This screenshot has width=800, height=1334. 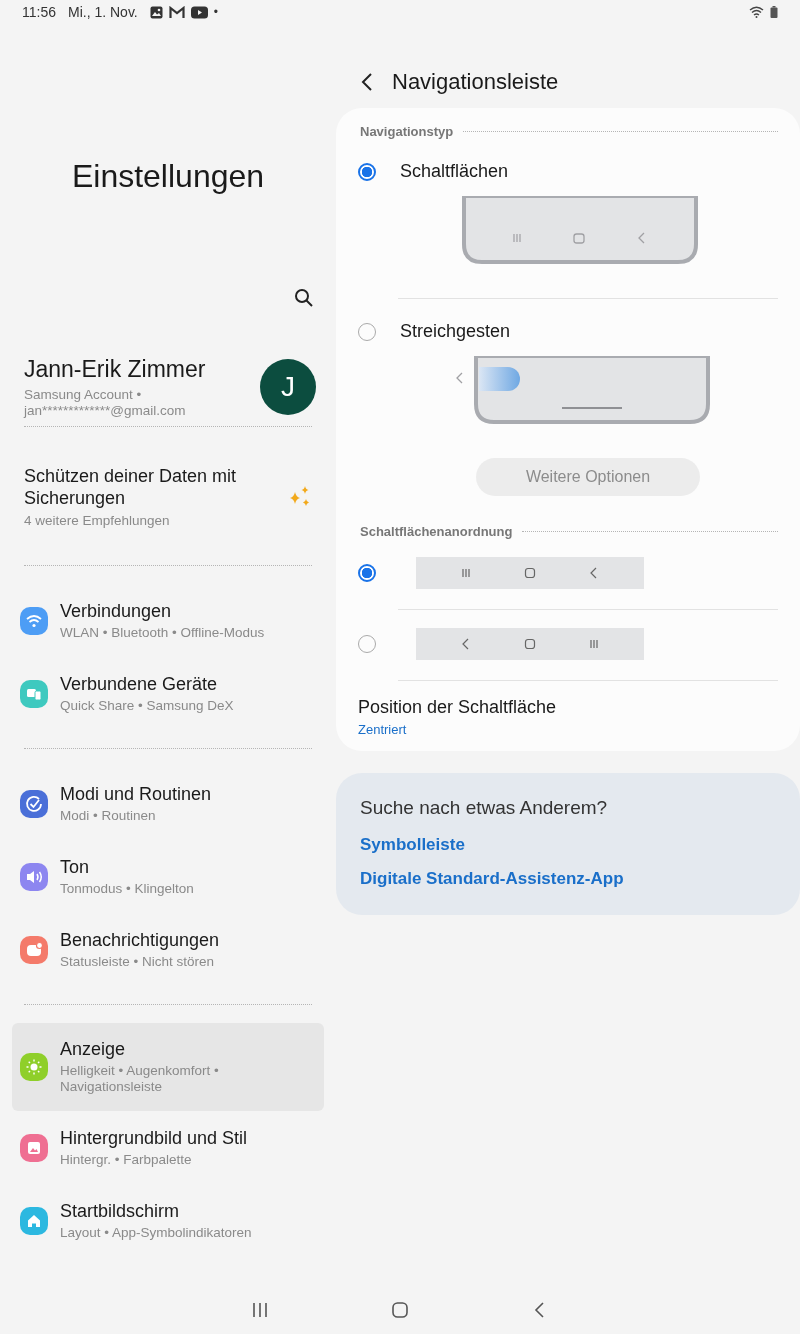 I want to click on battery-icon, so click(x=774, y=12).